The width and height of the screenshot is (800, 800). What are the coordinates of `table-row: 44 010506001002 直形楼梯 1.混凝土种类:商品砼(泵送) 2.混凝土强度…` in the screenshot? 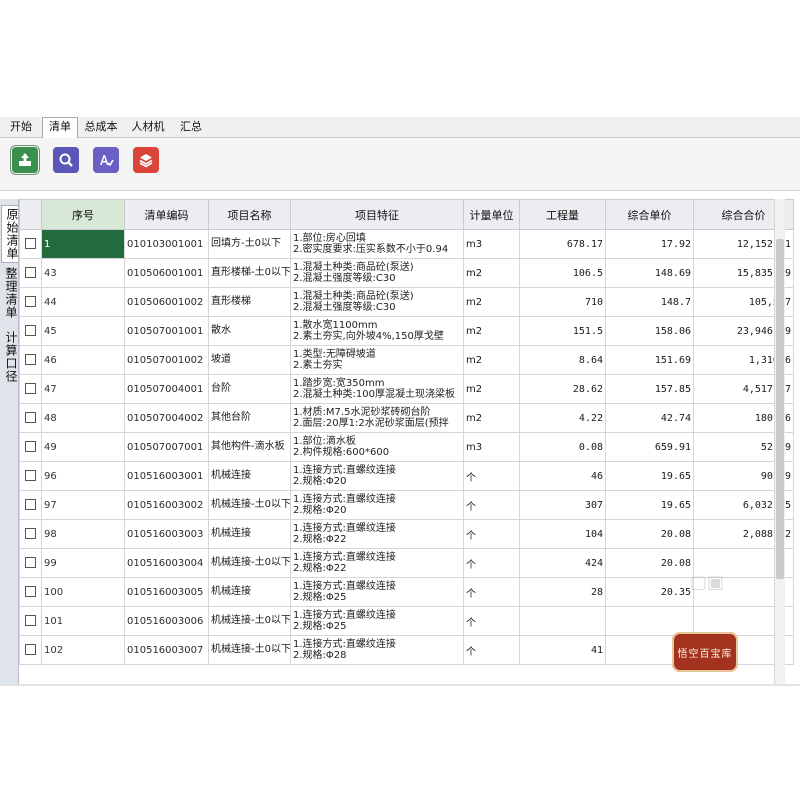 It's located at (406, 302).